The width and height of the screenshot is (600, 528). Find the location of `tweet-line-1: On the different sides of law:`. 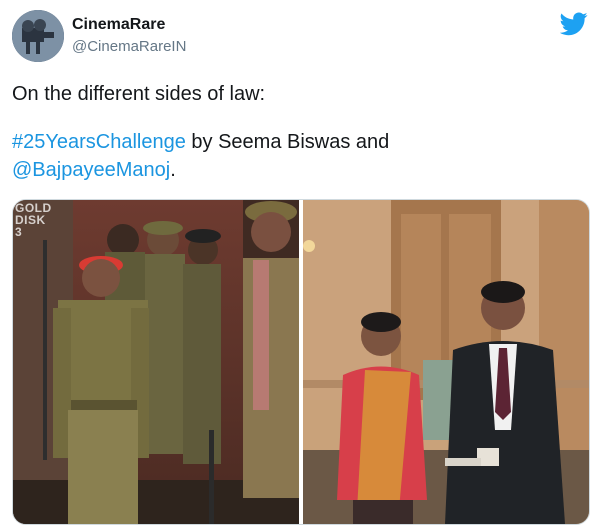

tweet-line-1: On the different sides of law: is located at coordinates (139, 94).